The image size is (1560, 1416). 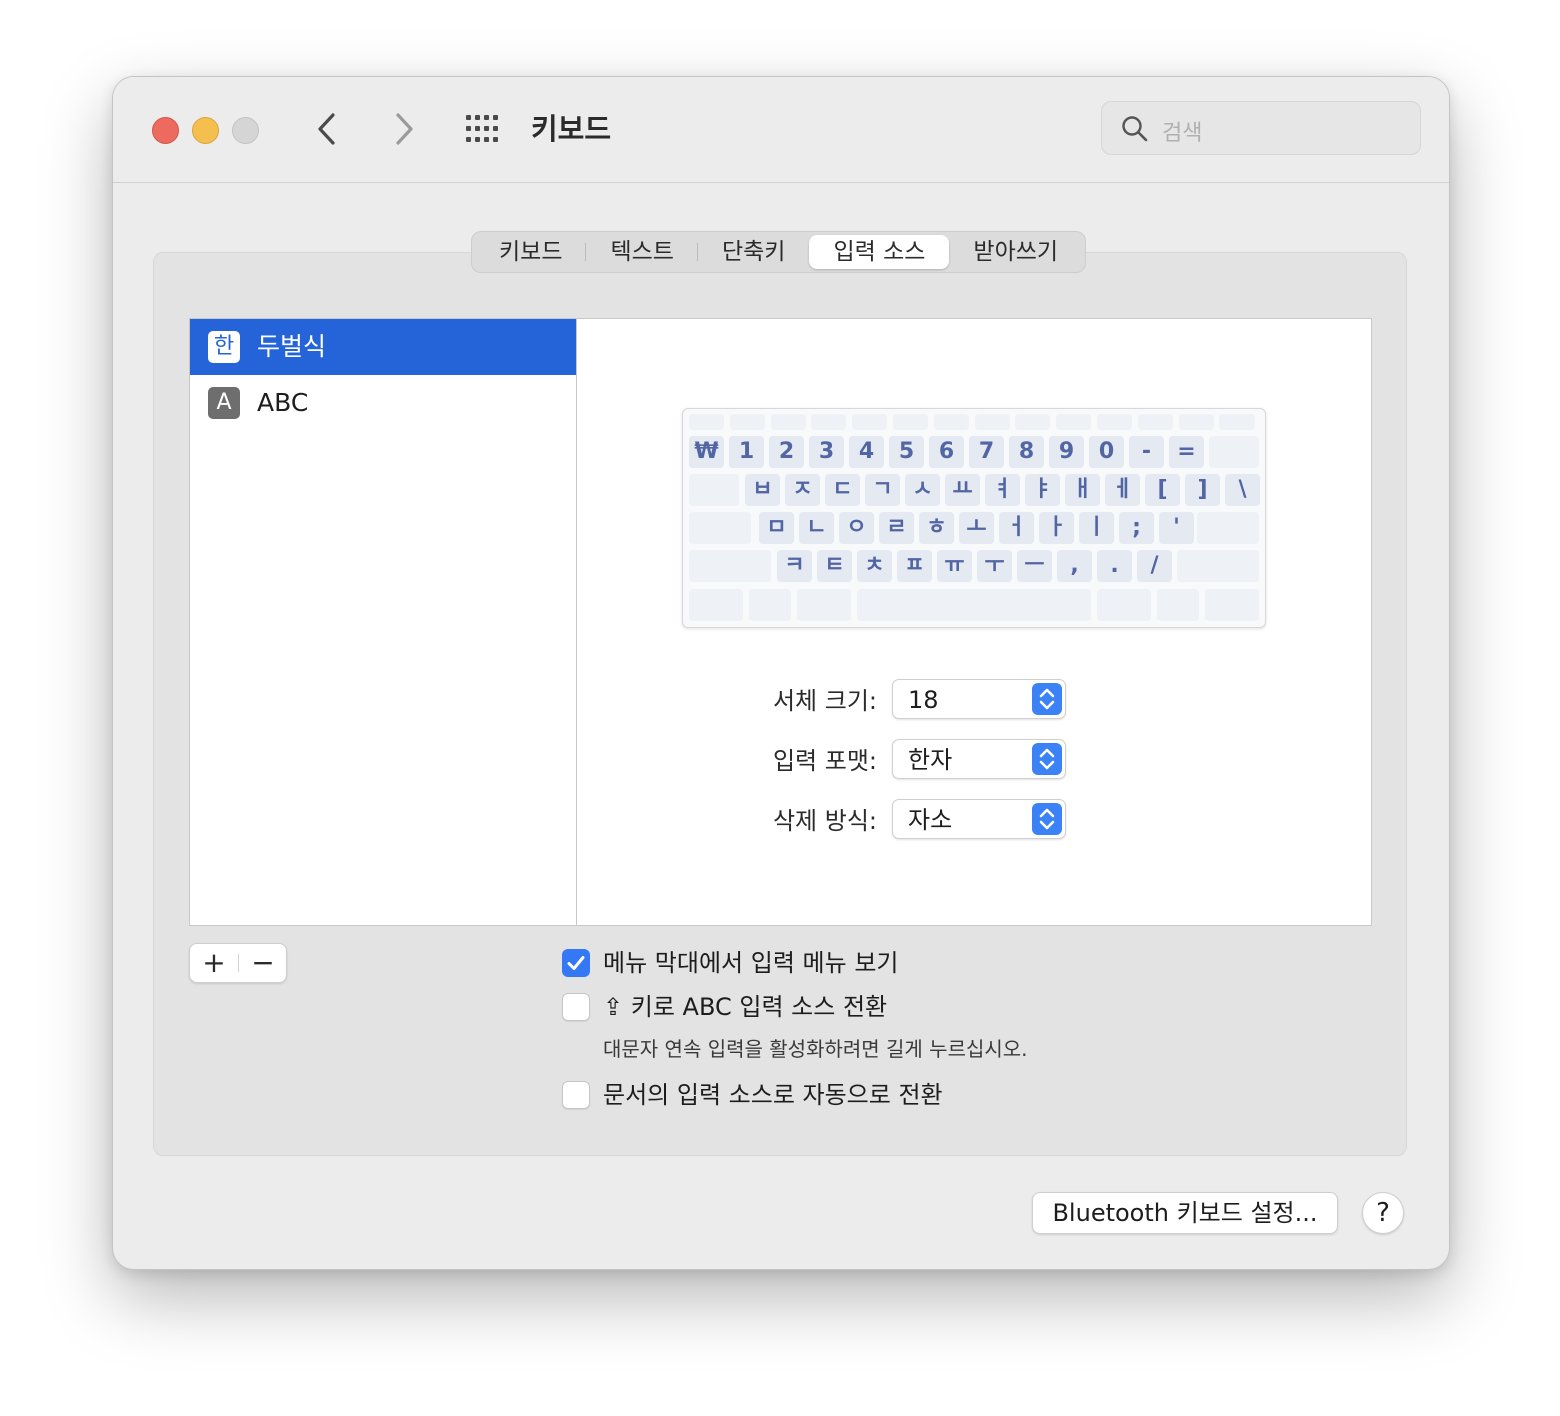 I want to click on list-item-2-set-korean: 한 두벌식, so click(x=383, y=347).